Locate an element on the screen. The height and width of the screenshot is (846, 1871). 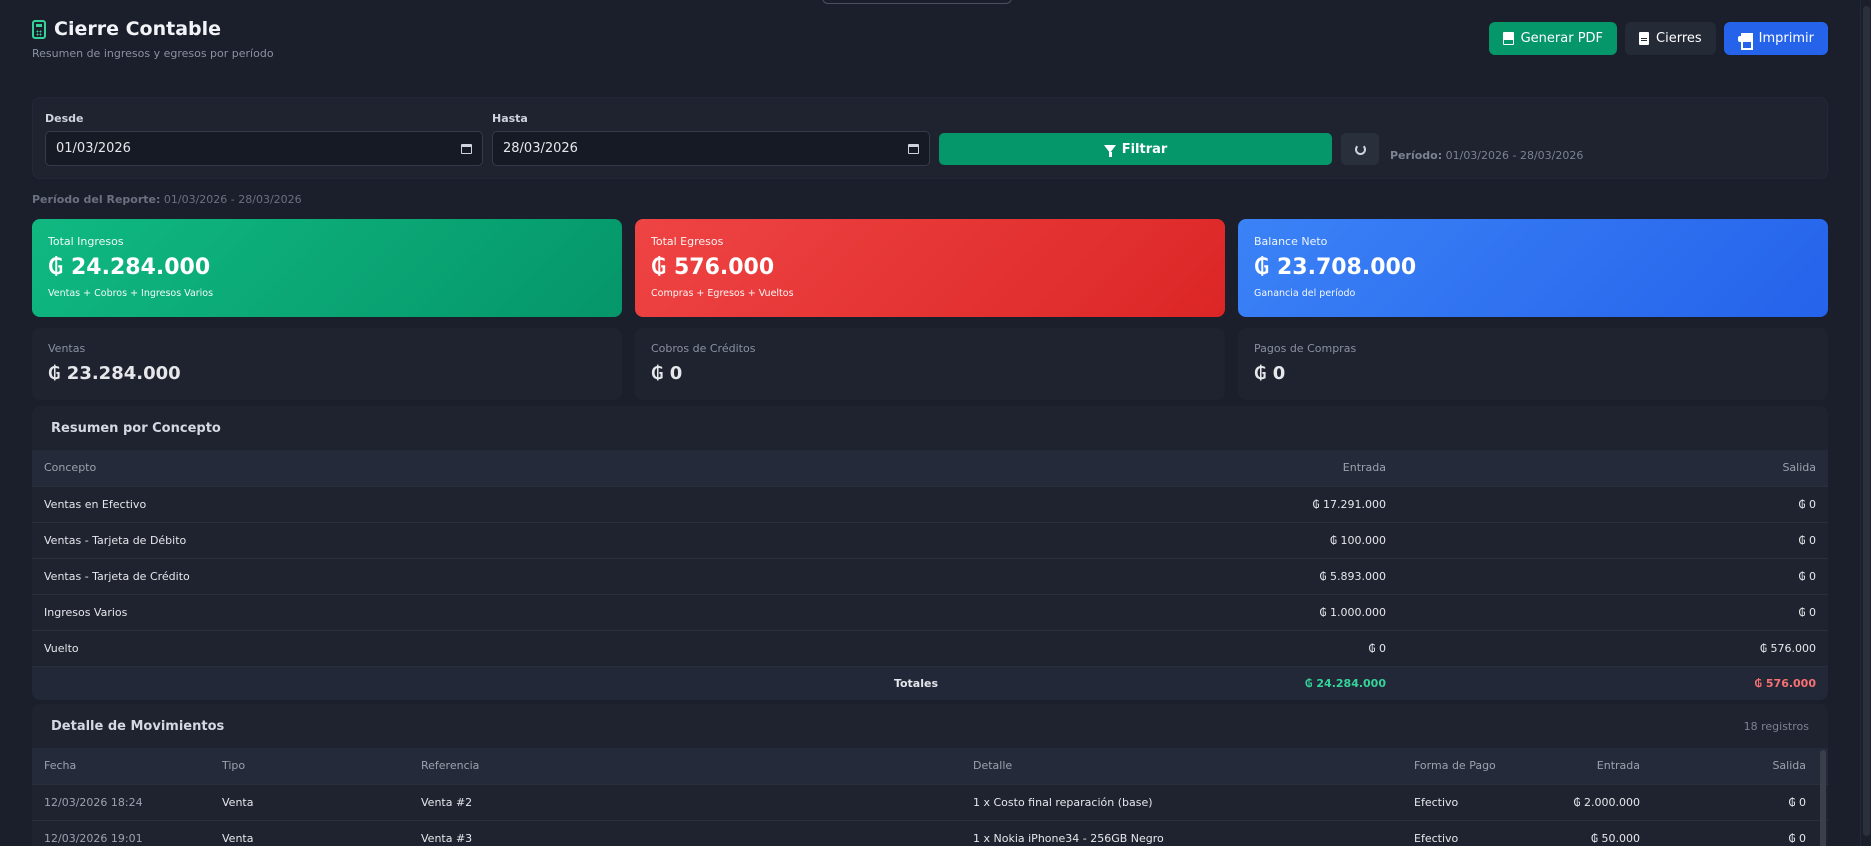
cierres-label: Cierres is located at coordinates (1679, 38).